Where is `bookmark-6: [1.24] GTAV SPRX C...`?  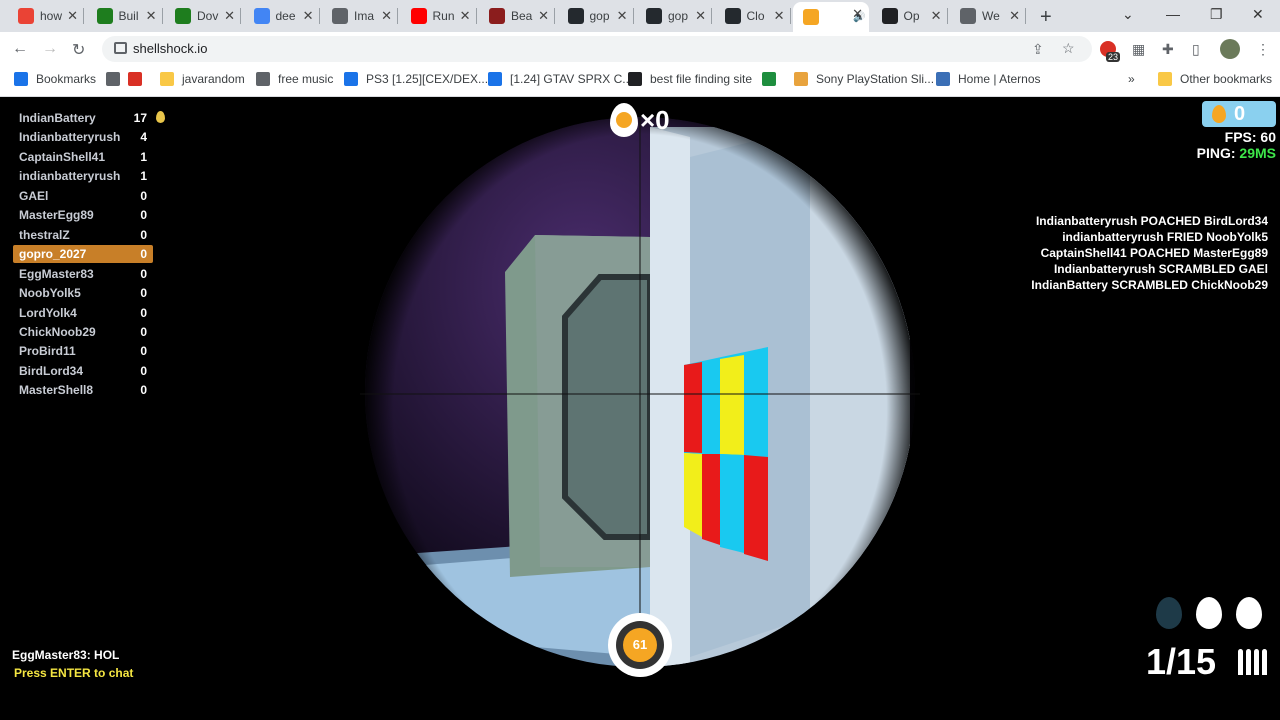
bookmark-6: [1.24] GTAV SPRX C... is located at coordinates (560, 79).